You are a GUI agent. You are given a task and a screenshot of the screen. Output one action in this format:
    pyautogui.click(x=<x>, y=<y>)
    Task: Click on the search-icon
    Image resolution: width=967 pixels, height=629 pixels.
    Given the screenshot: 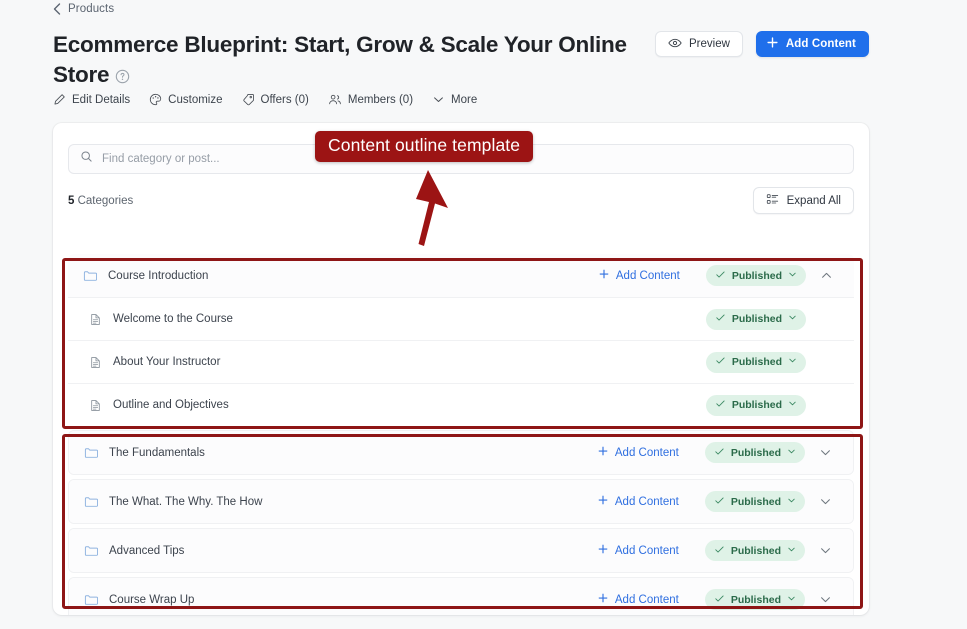 What is the action you would take?
    pyautogui.click(x=86, y=159)
    